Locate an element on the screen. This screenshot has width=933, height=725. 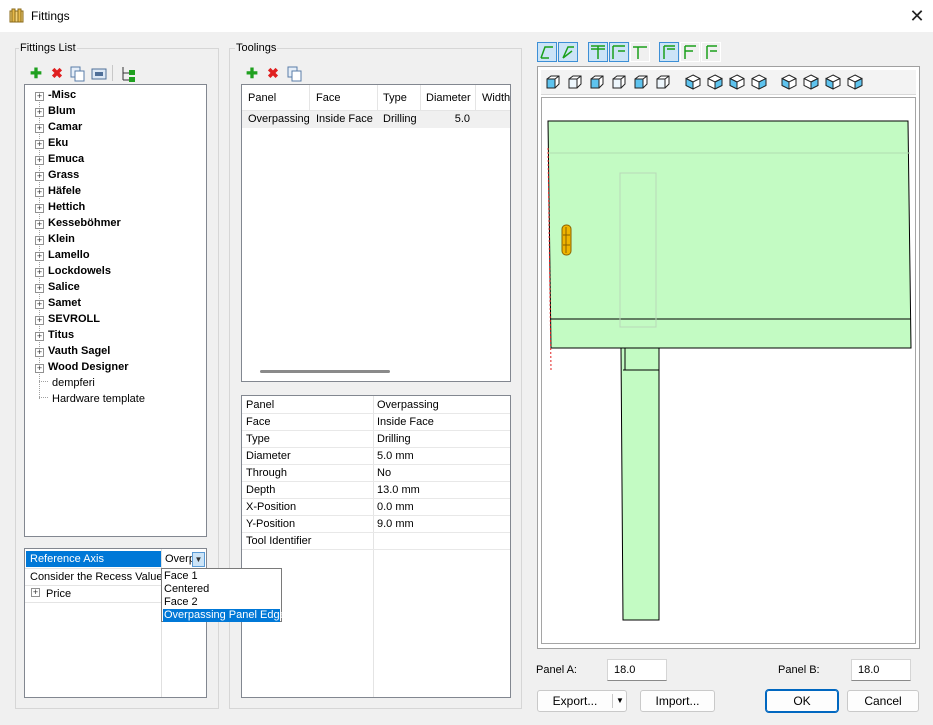
reference-axis-dropdown-arrow: ▼ is located at coordinates (198, 559).